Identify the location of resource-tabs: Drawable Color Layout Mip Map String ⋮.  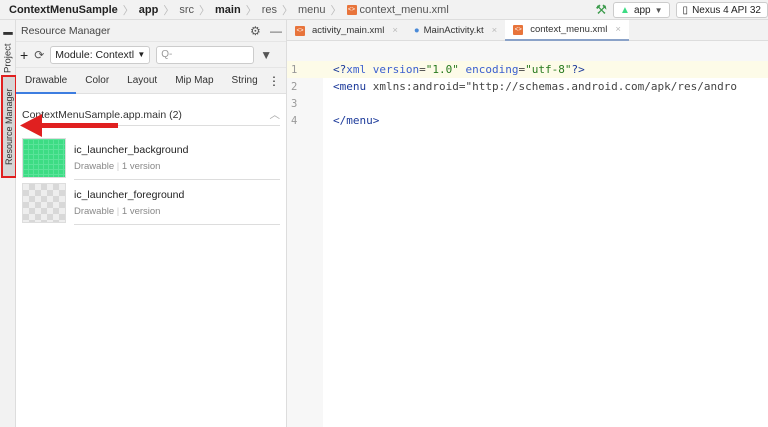
(151, 81).